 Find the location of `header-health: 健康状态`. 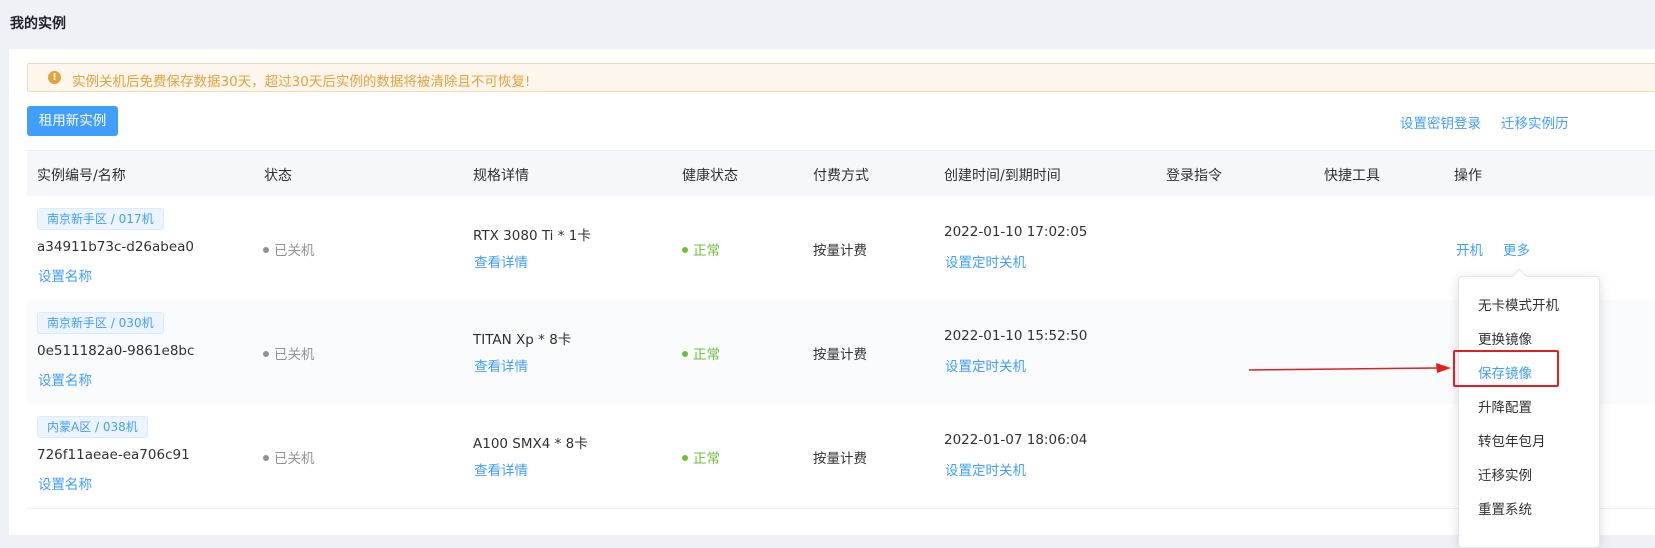

header-health: 健康状态 is located at coordinates (710, 176).